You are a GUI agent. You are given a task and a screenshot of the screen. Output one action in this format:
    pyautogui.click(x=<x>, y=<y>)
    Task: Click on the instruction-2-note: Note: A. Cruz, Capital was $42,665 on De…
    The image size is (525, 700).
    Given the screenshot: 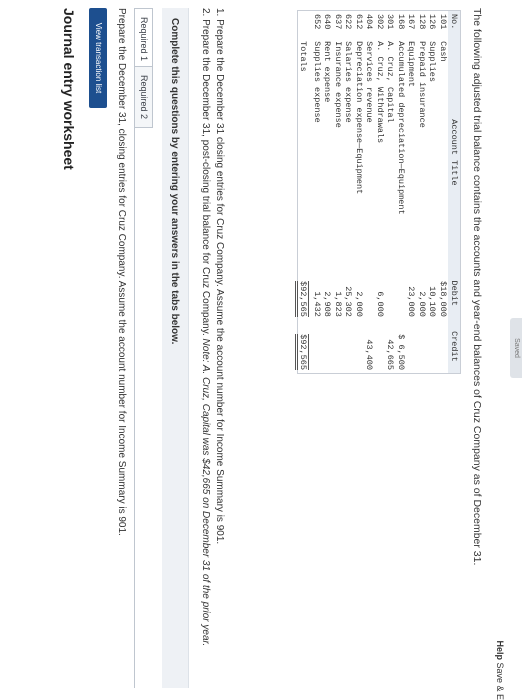 What is the action you would take?
    pyautogui.click(x=205, y=492)
    